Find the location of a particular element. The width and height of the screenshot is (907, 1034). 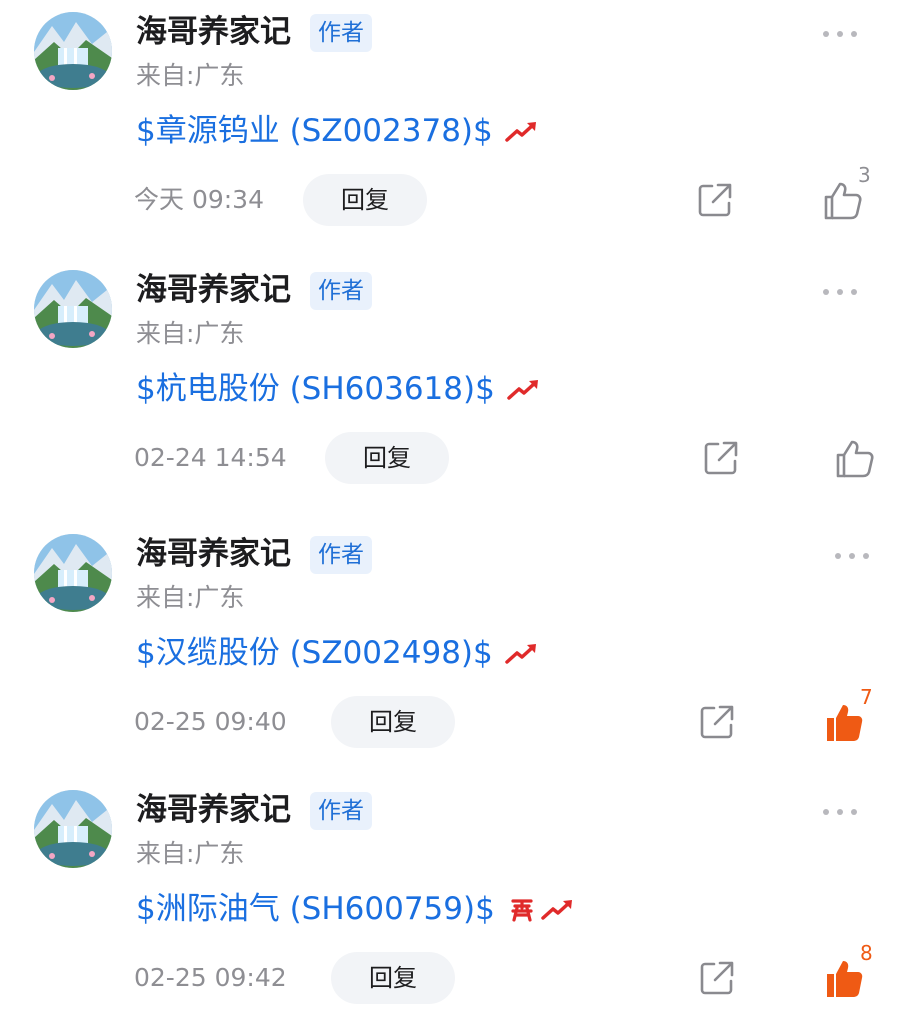

stock-link: $汉缆股份 (SZ002498)$ is located at coordinates (314, 653).